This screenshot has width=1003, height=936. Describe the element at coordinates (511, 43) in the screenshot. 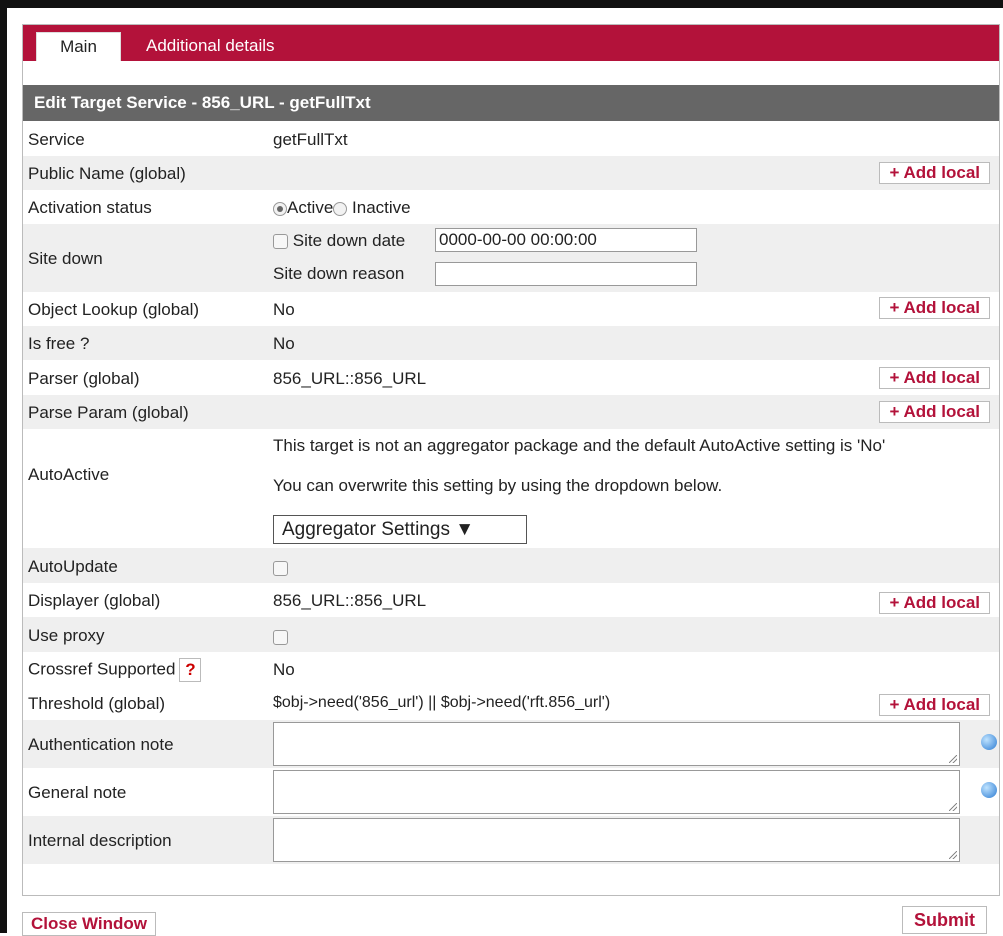

I see `tab-bar: Main Additional details` at that location.